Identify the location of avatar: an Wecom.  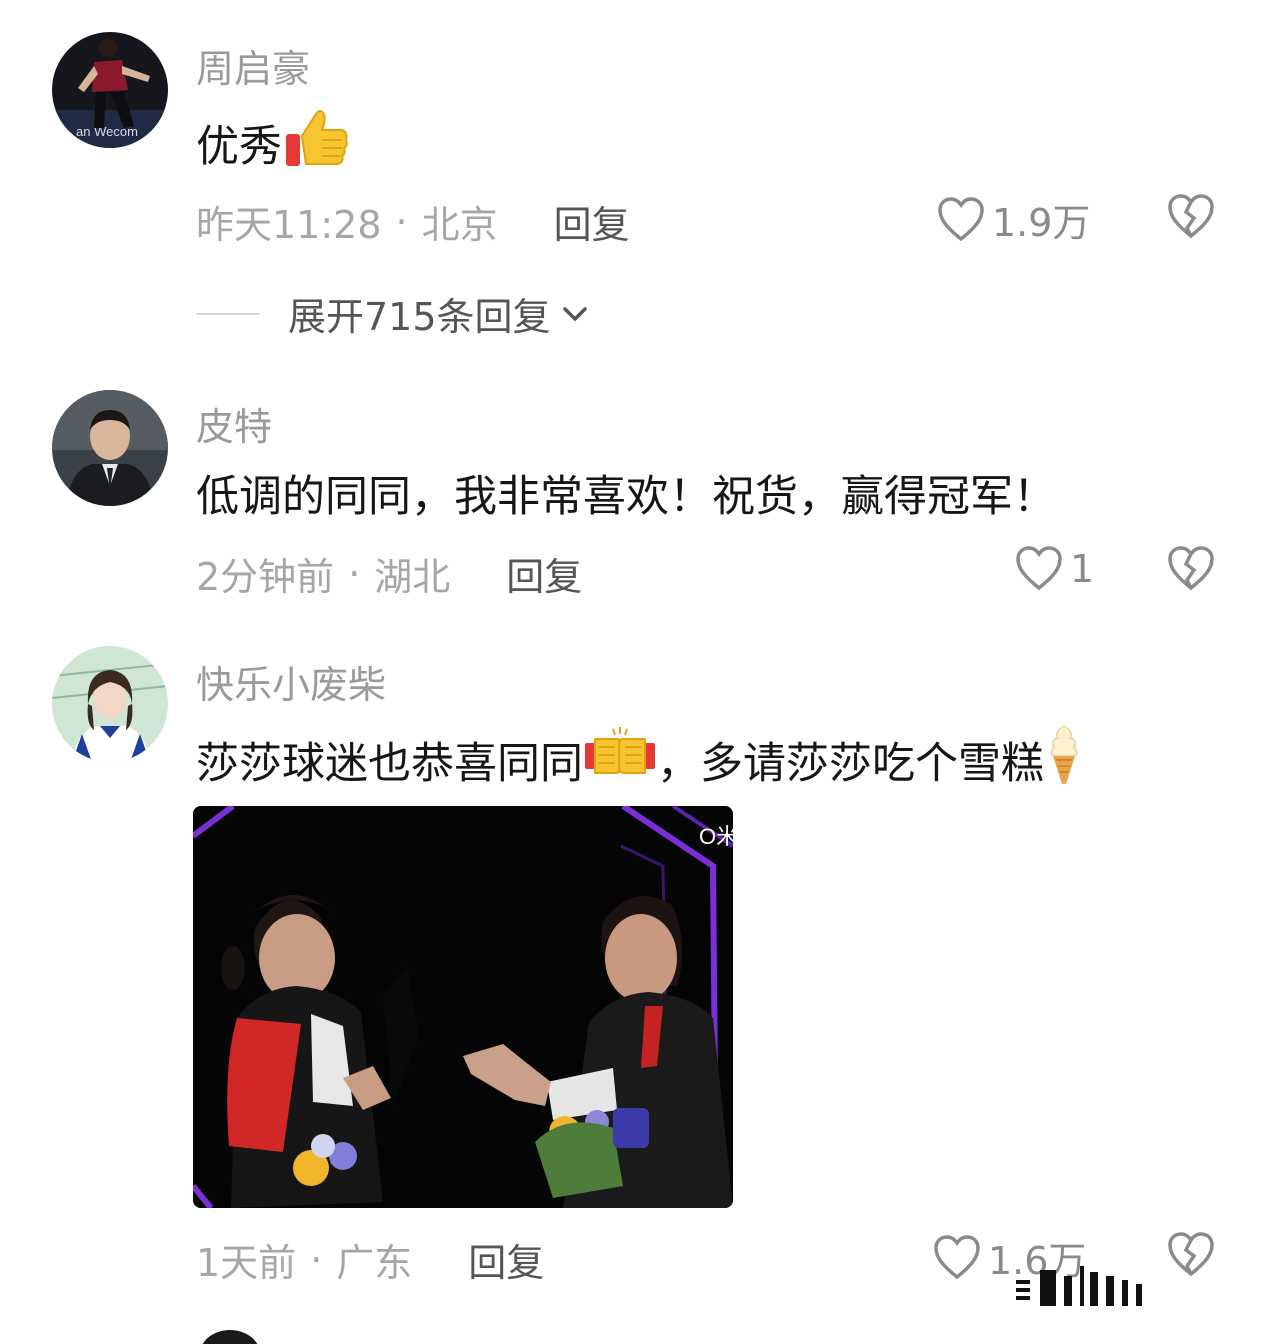
(110, 90).